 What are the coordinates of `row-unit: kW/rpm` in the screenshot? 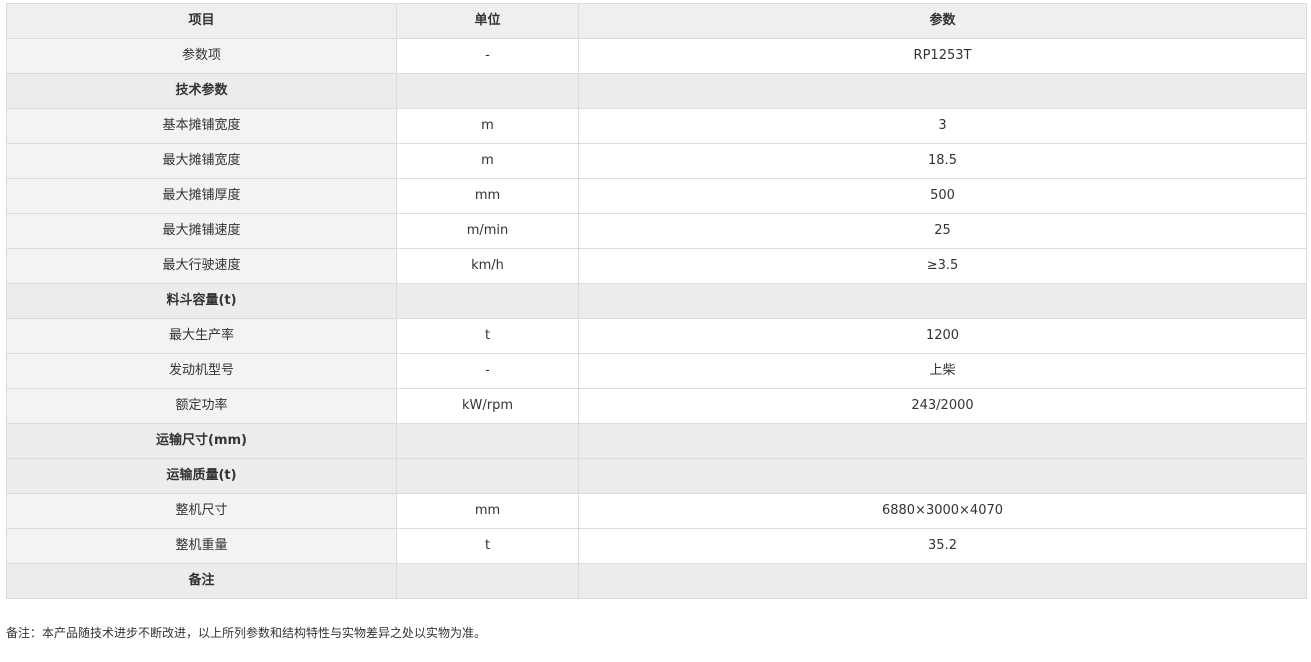 It's located at (487, 406).